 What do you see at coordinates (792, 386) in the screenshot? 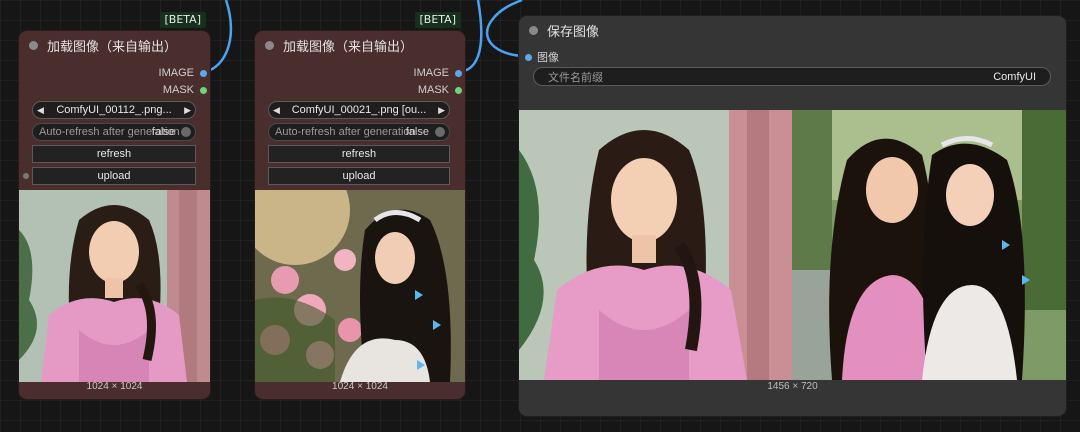
I see `saved-image-dimensions: 1456 × 720` at bounding box center [792, 386].